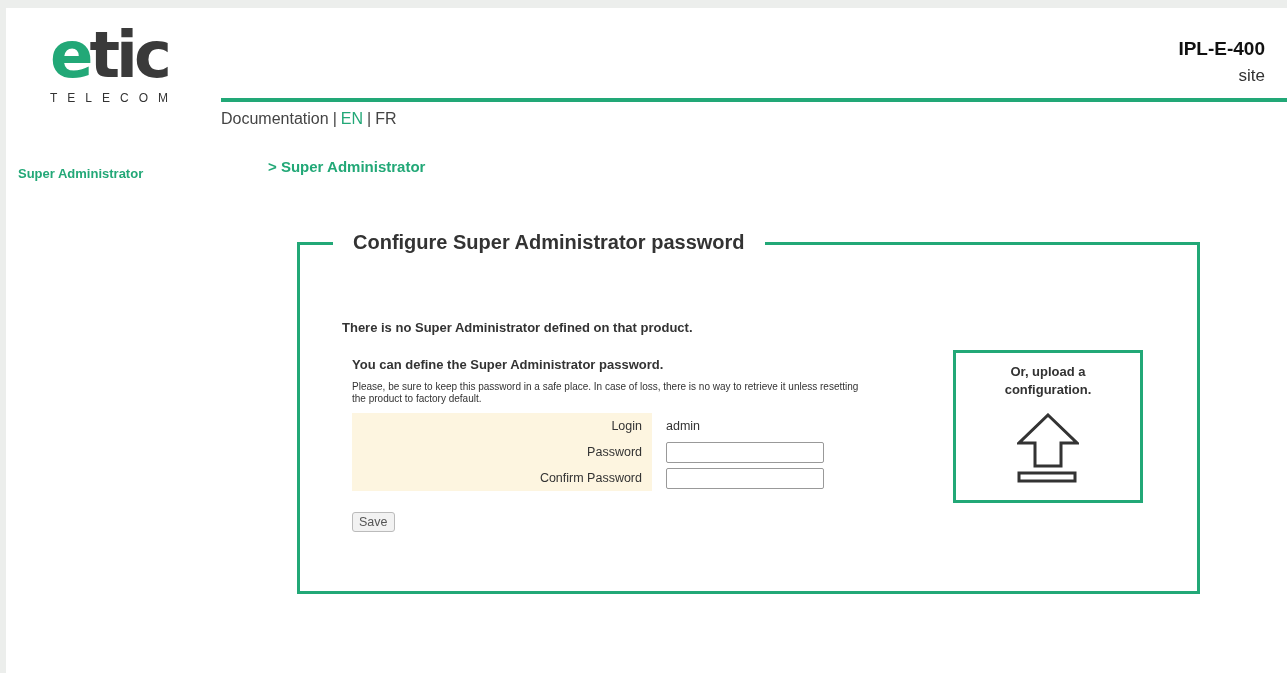  Describe the element at coordinates (347, 166) in the screenshot. I see `breadcrumb: > Super Administrator` at that location.